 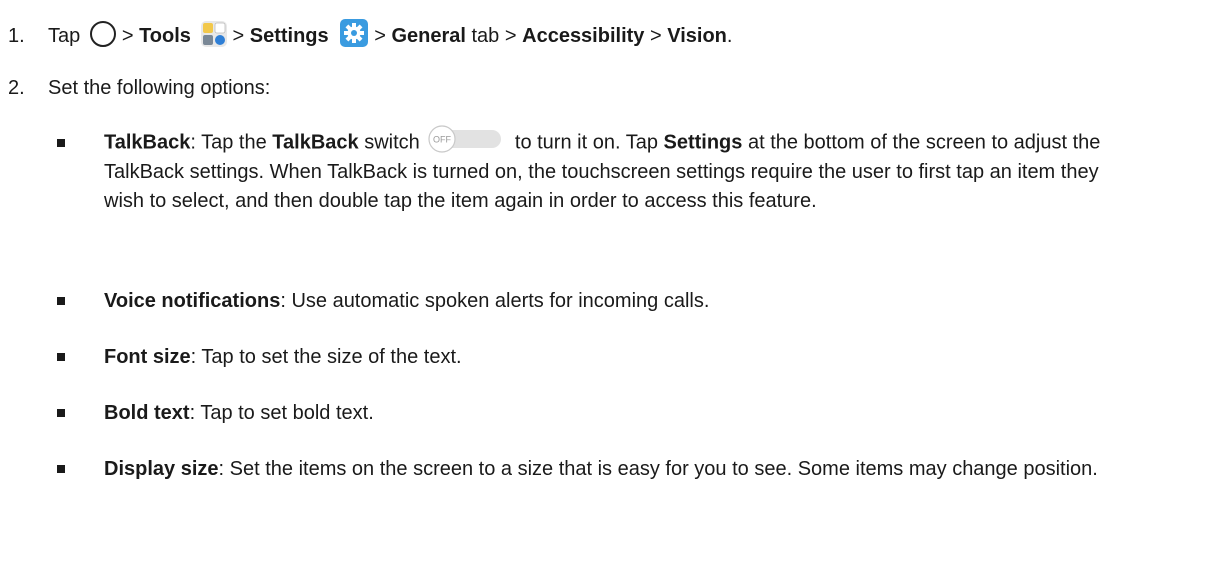 I want to click on switch-state-text: OFF, so click(x=442, y=140).